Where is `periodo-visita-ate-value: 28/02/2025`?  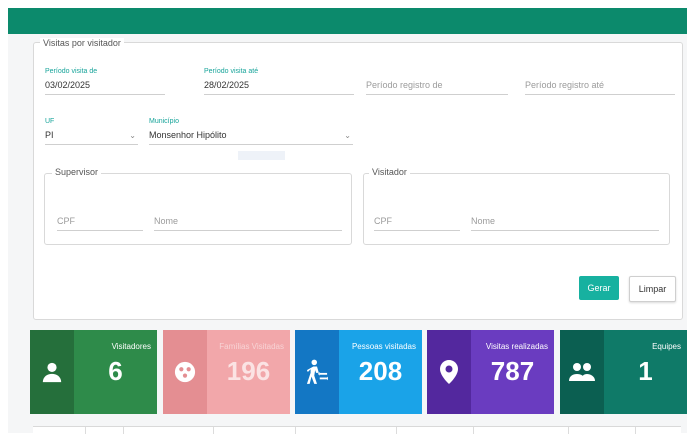
periodo-visita-ate-value: 28/02/2025 is located at coordinates (279, 87).